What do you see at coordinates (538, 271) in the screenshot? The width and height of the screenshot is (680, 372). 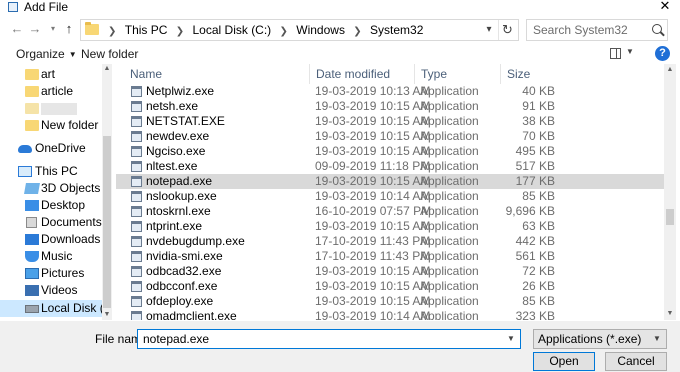 I see `file-size-cell: 72 KB` at bounding box center [538, 271].